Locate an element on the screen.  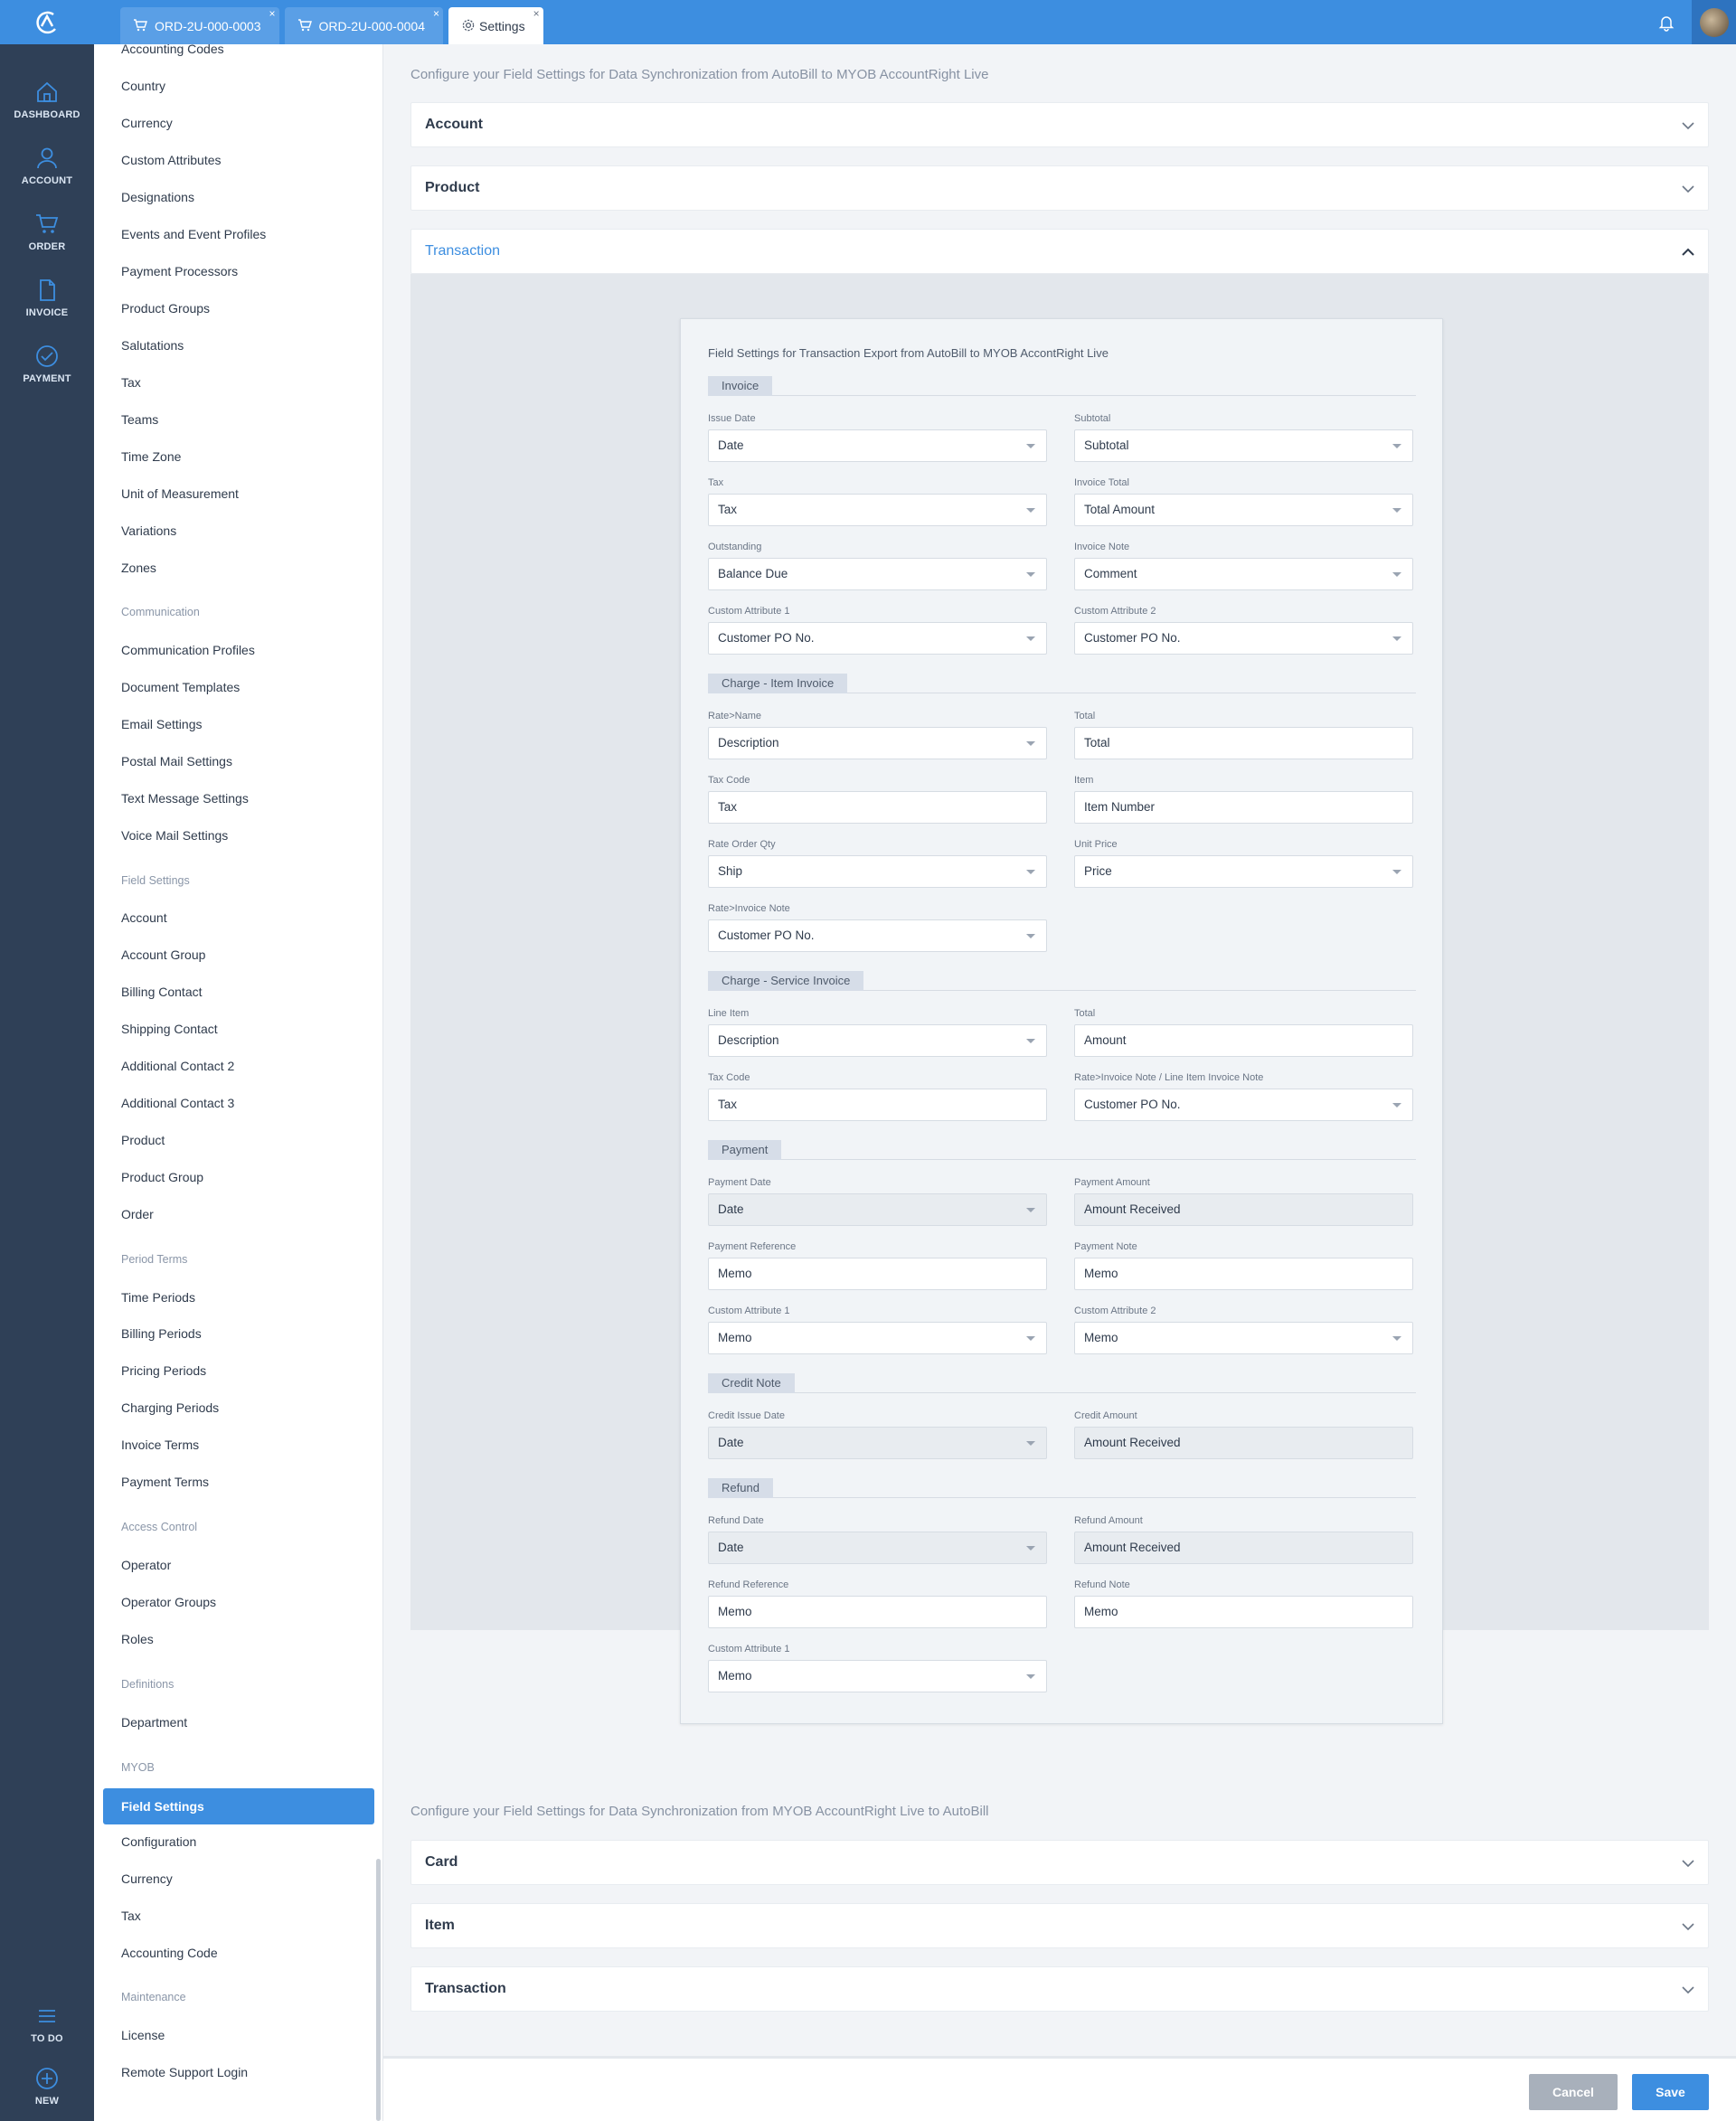
sidebar-item-tax: Tax is located at coordinates (131, 382).